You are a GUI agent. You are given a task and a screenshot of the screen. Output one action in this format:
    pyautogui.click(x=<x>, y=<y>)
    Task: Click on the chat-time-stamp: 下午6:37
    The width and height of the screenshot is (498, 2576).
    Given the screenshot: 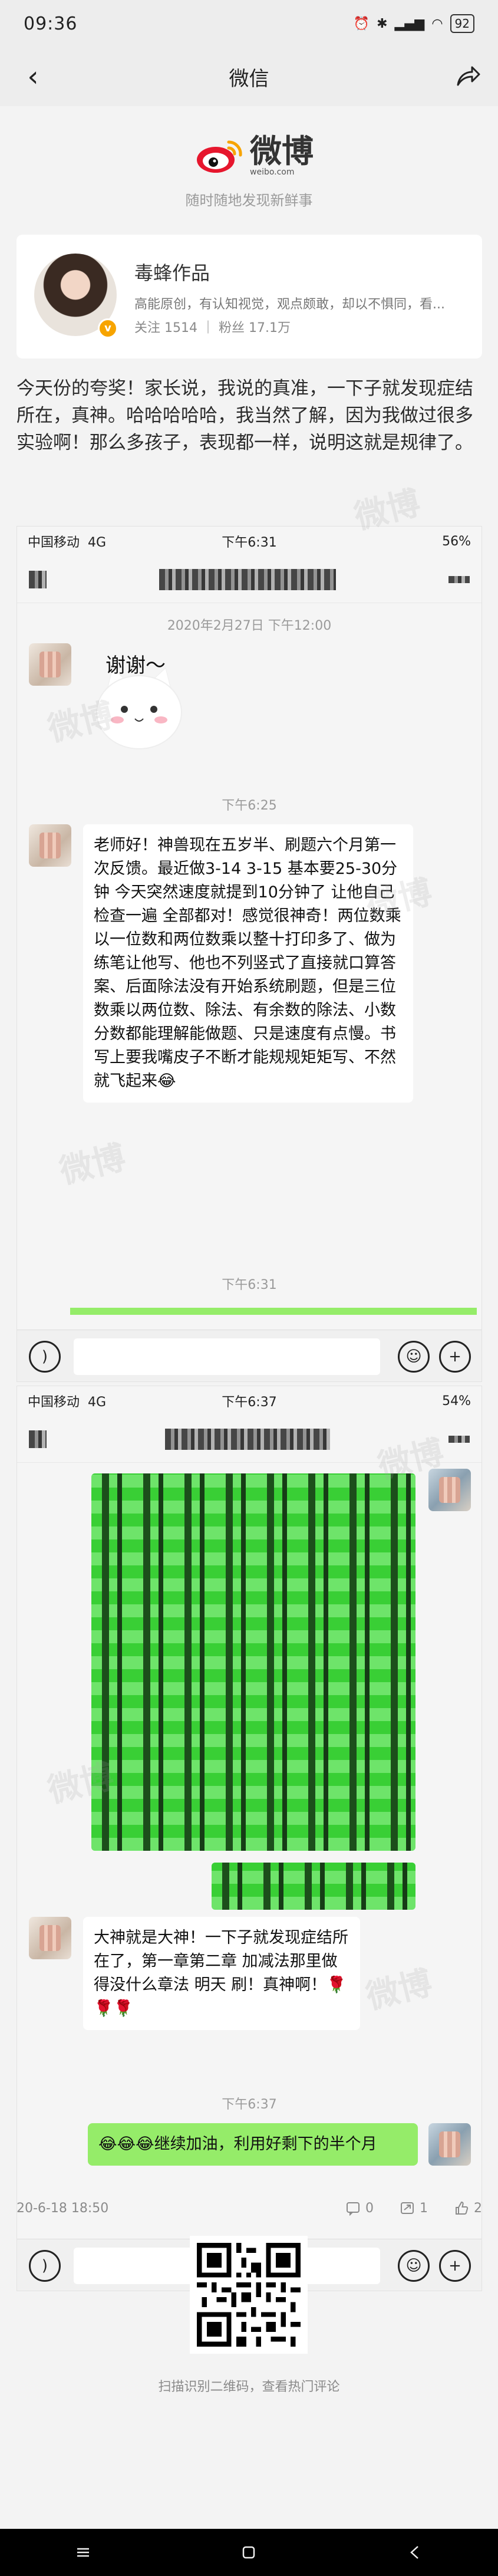 What is the action you would take?
    pyautogui.click(x=249, y=2105)
    